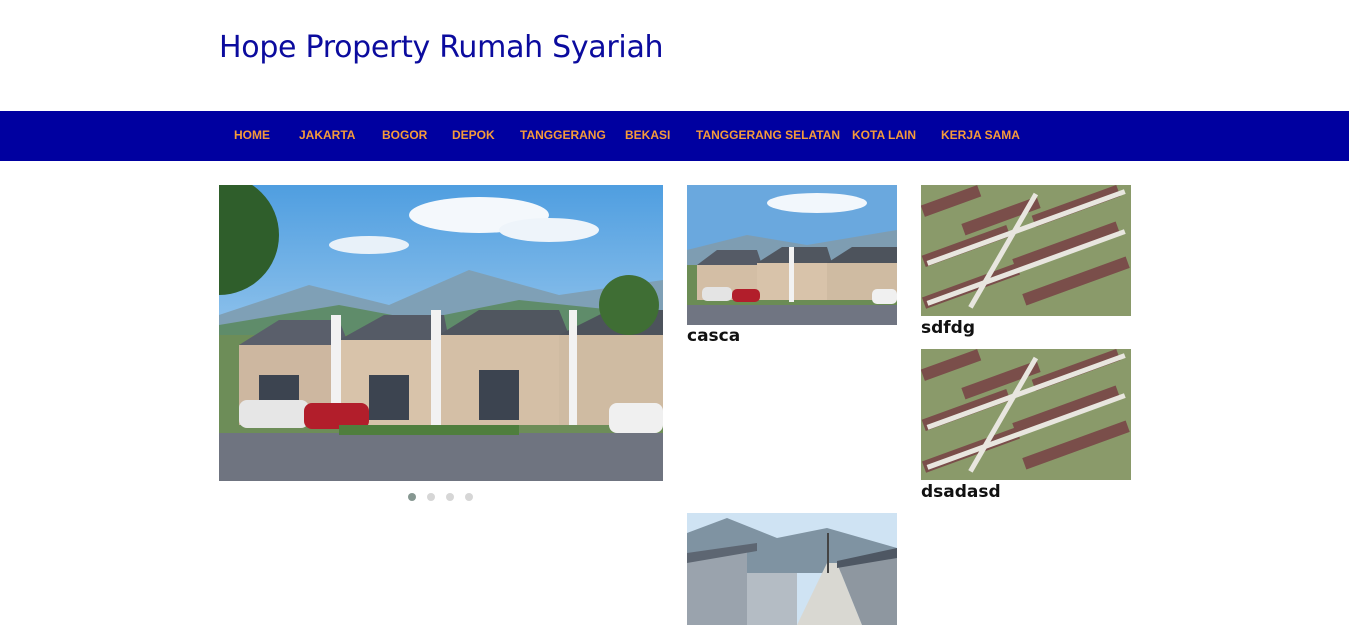 The height and width of the screenshot is (625, 1349). Describe the element at coordinates (252, 135) in the screenshot. I see `nav-item-home: HOME` at that location.